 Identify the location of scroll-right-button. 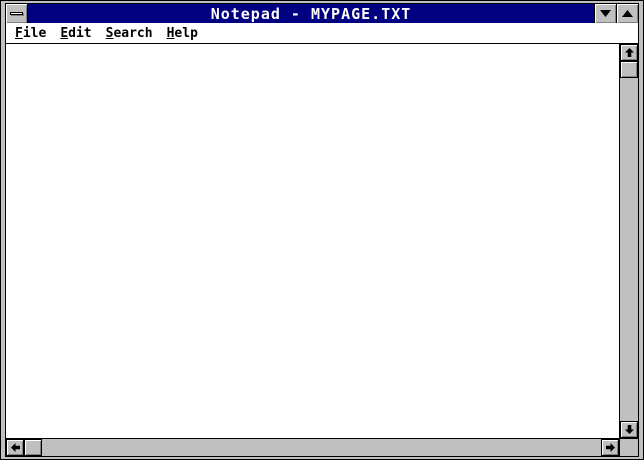
(610, 447).